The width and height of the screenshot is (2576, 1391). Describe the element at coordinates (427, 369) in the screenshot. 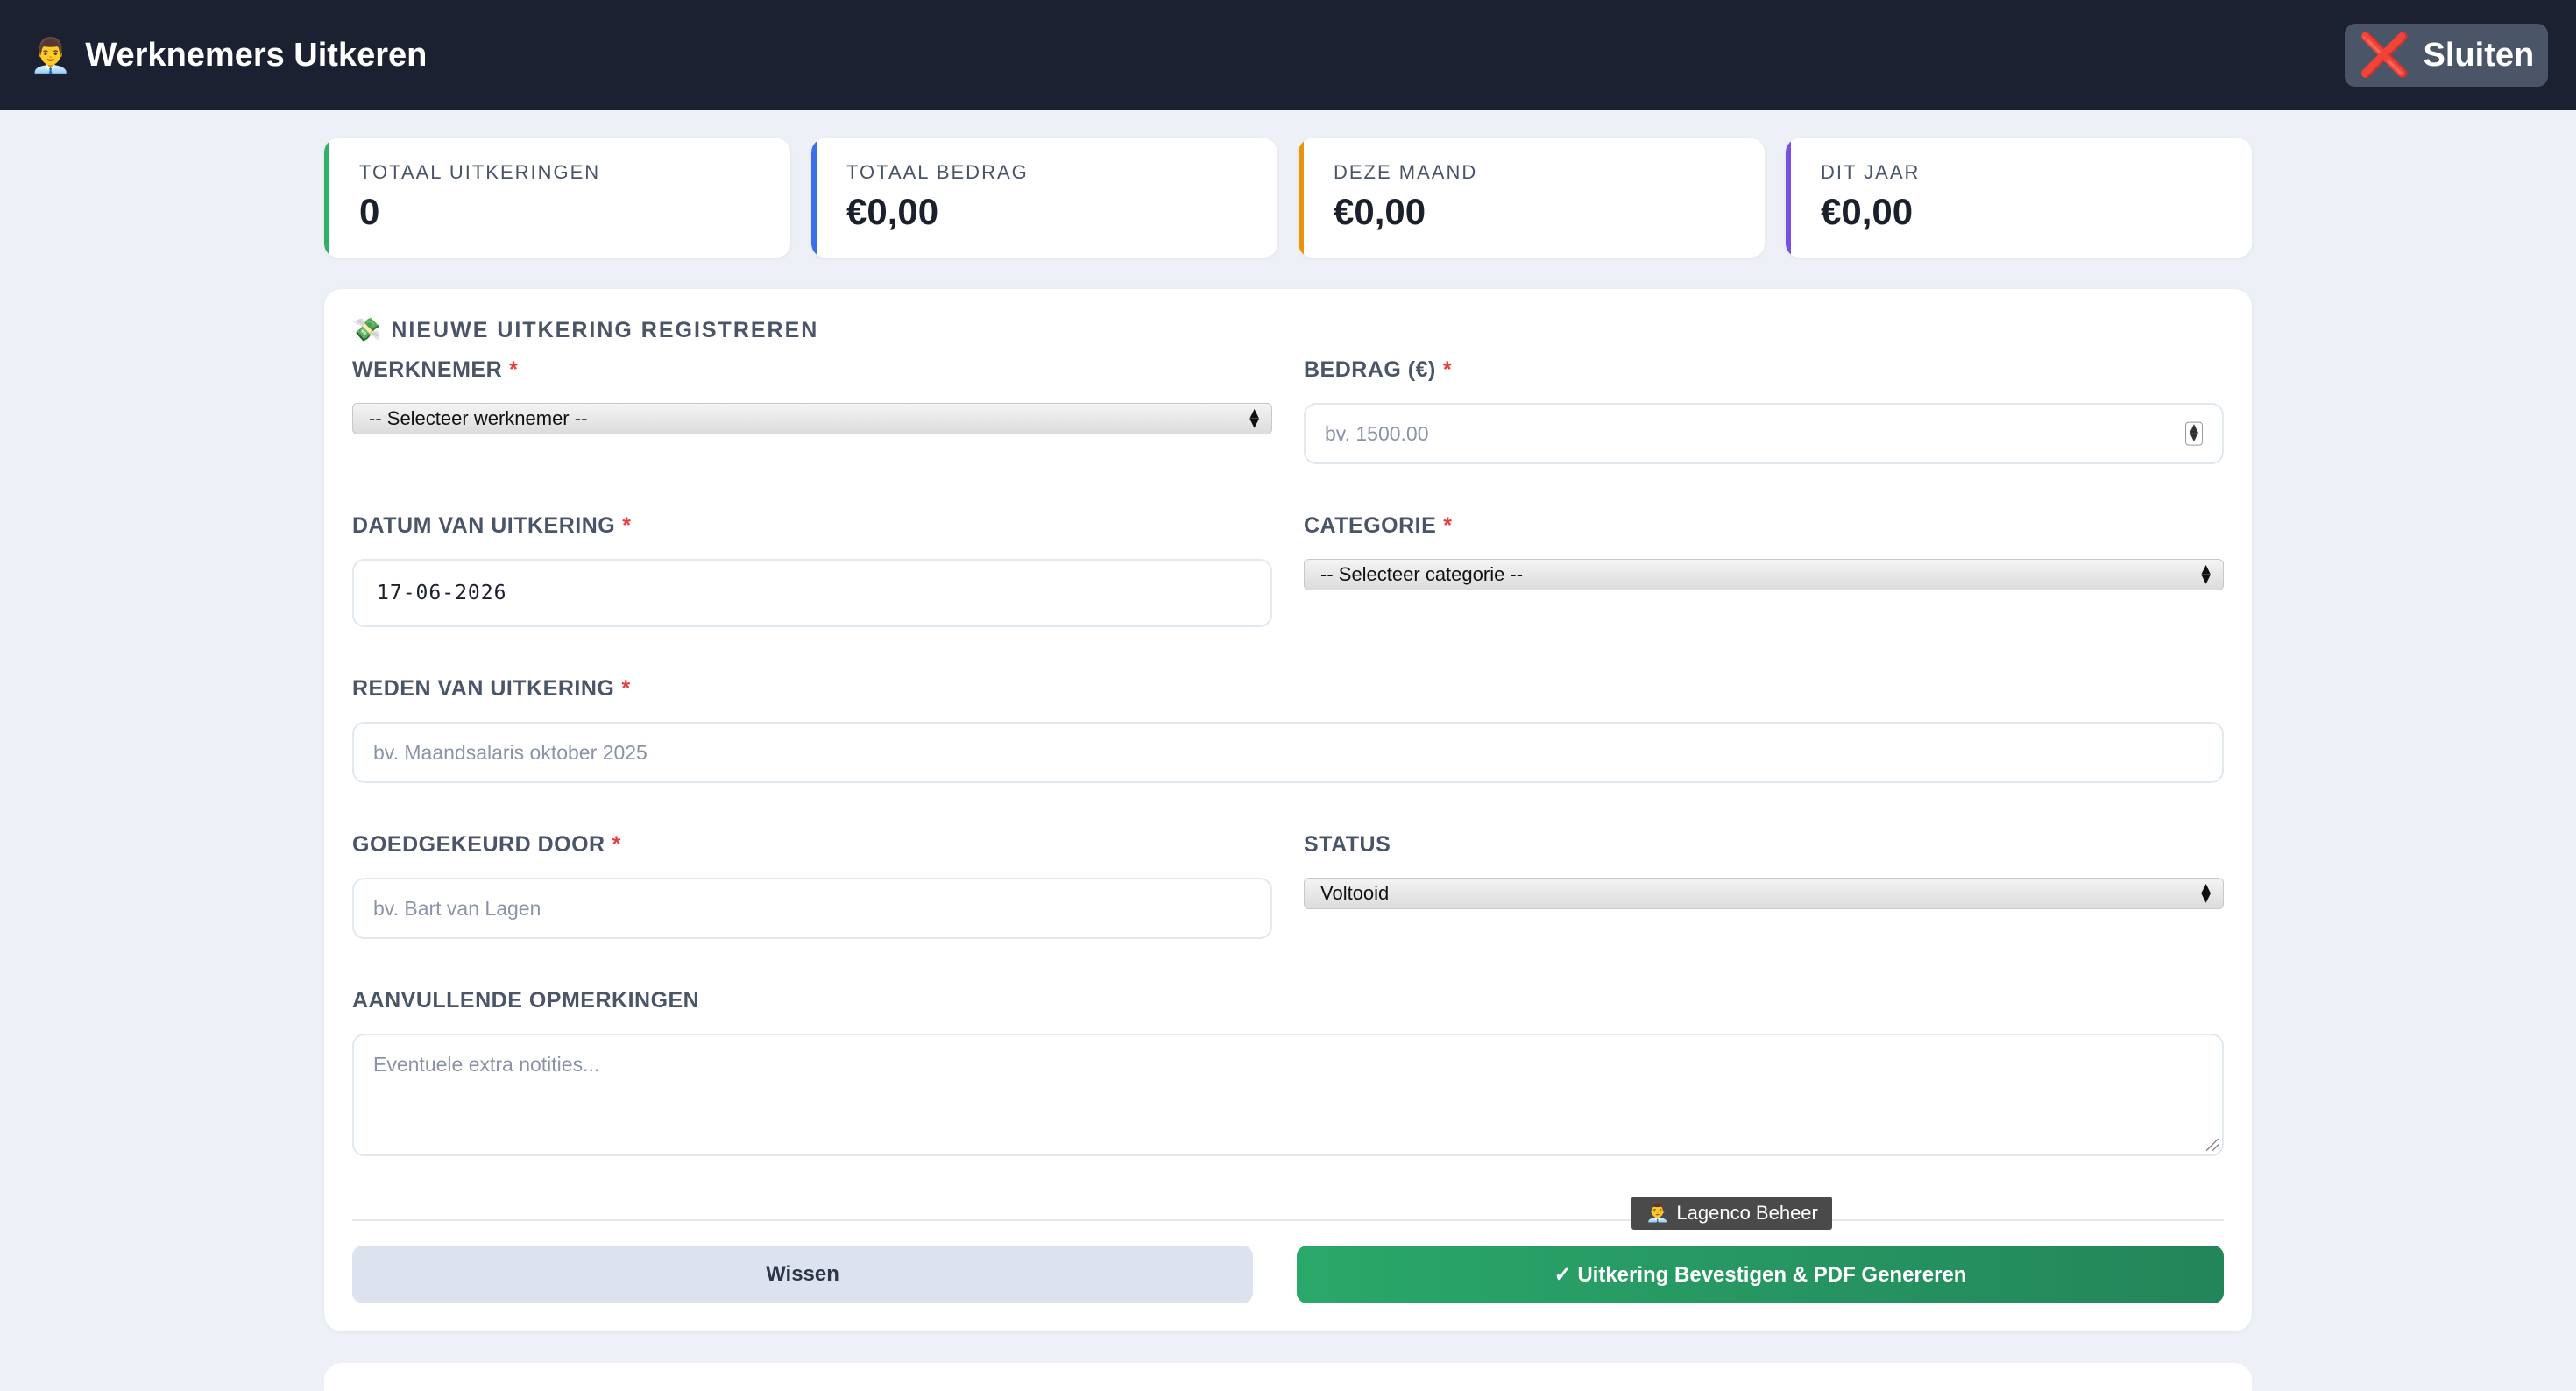

I see `werknemer-label-text: WERKNEMER` at that location.